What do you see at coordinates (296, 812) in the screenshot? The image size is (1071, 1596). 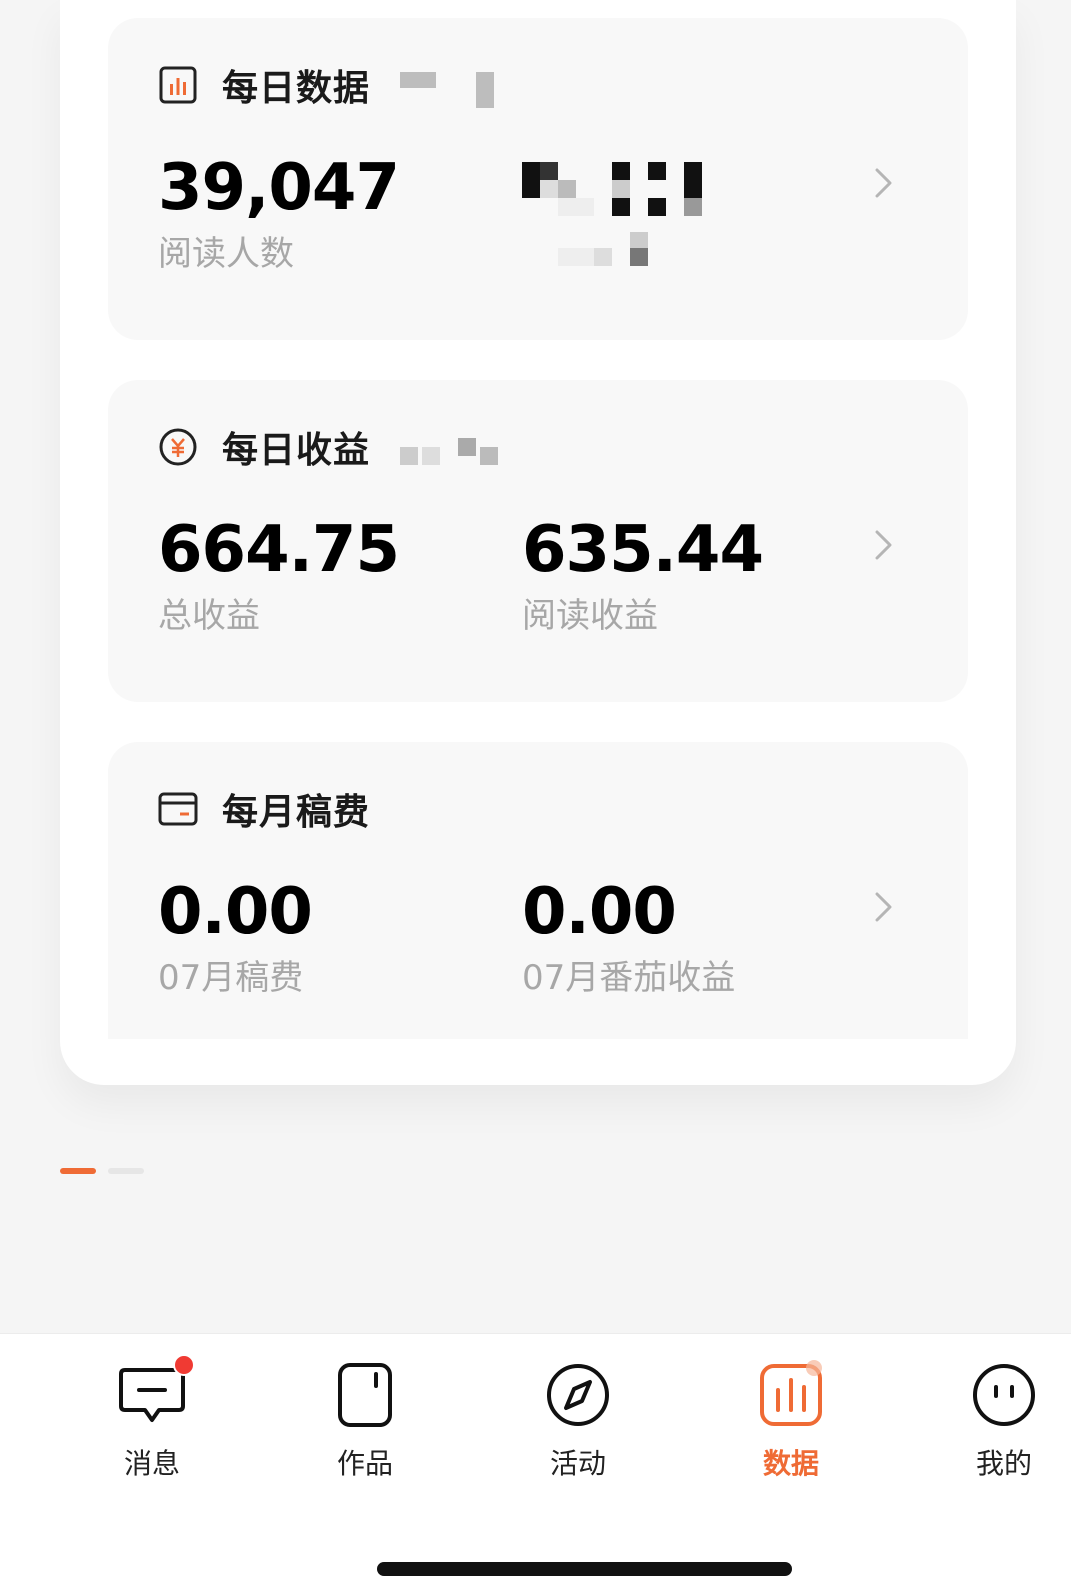 I see `card-title: 每月稿费` at bounding box center [296, 812].